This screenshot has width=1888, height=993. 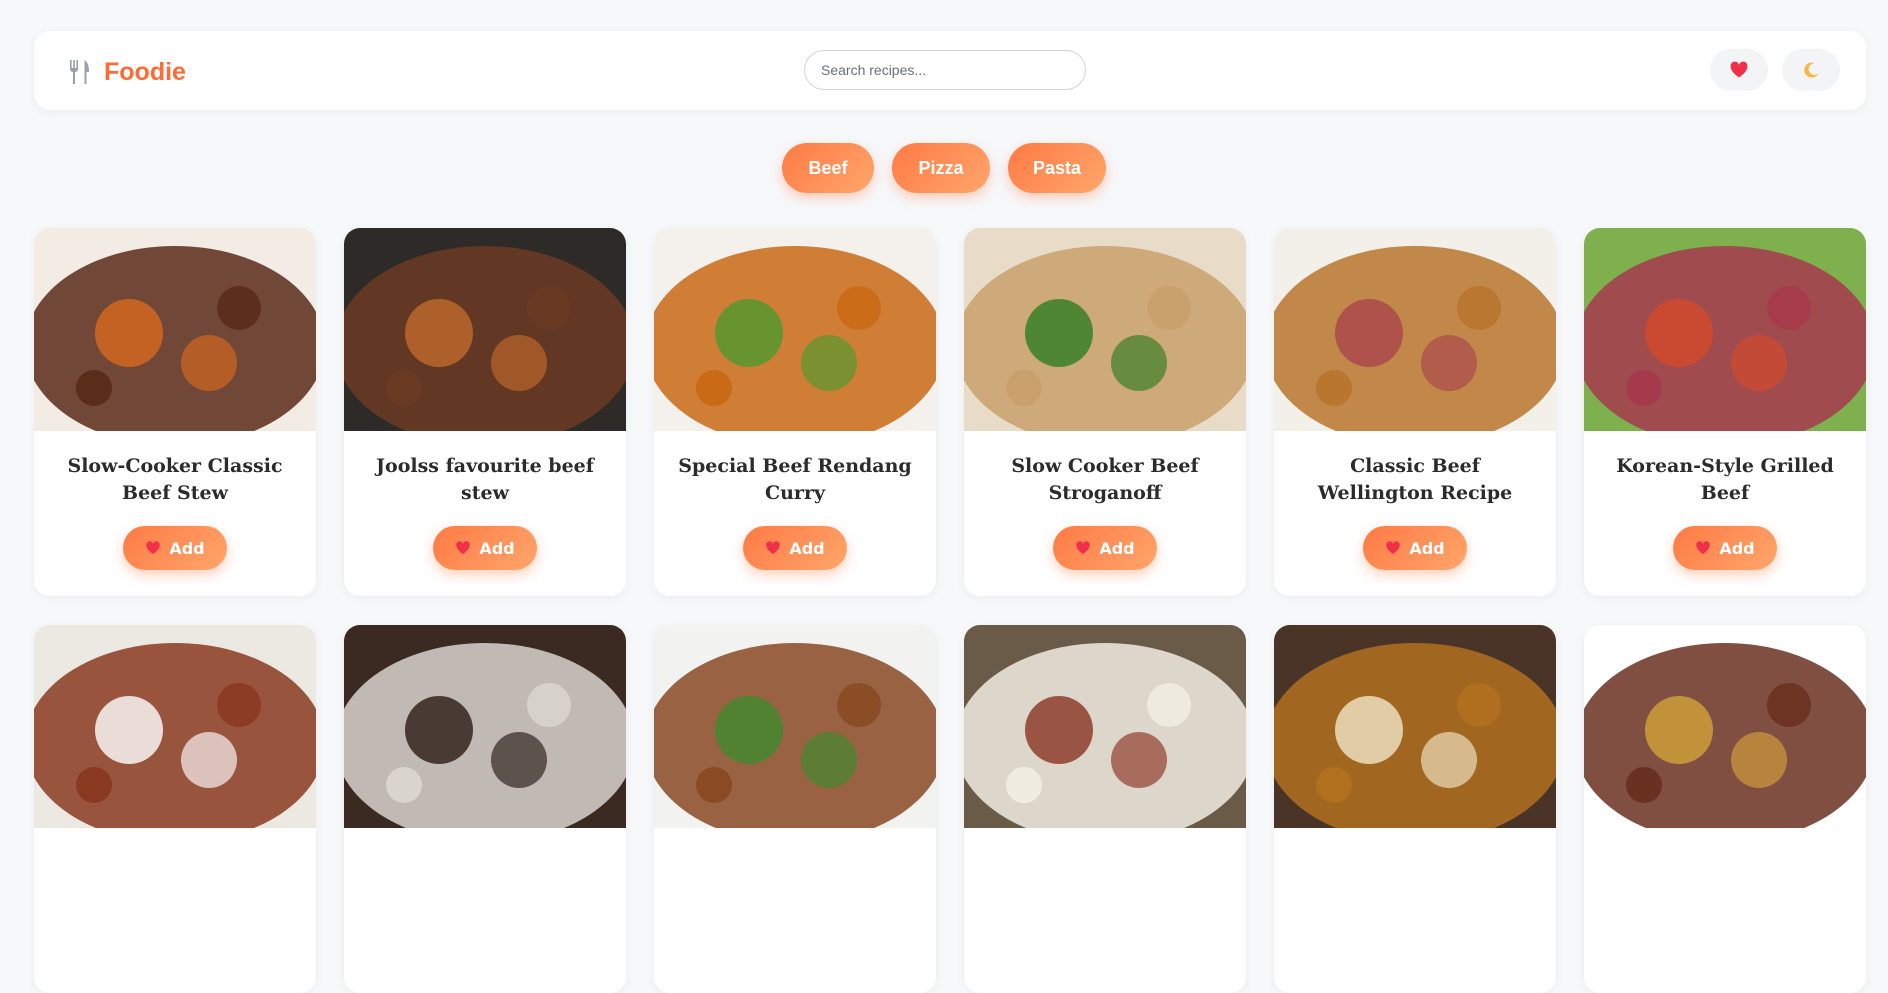 What do you see at coordinates (795, 726) in the screenshot?
I see `beef-noodles-image` at bounding box center [795, 726].